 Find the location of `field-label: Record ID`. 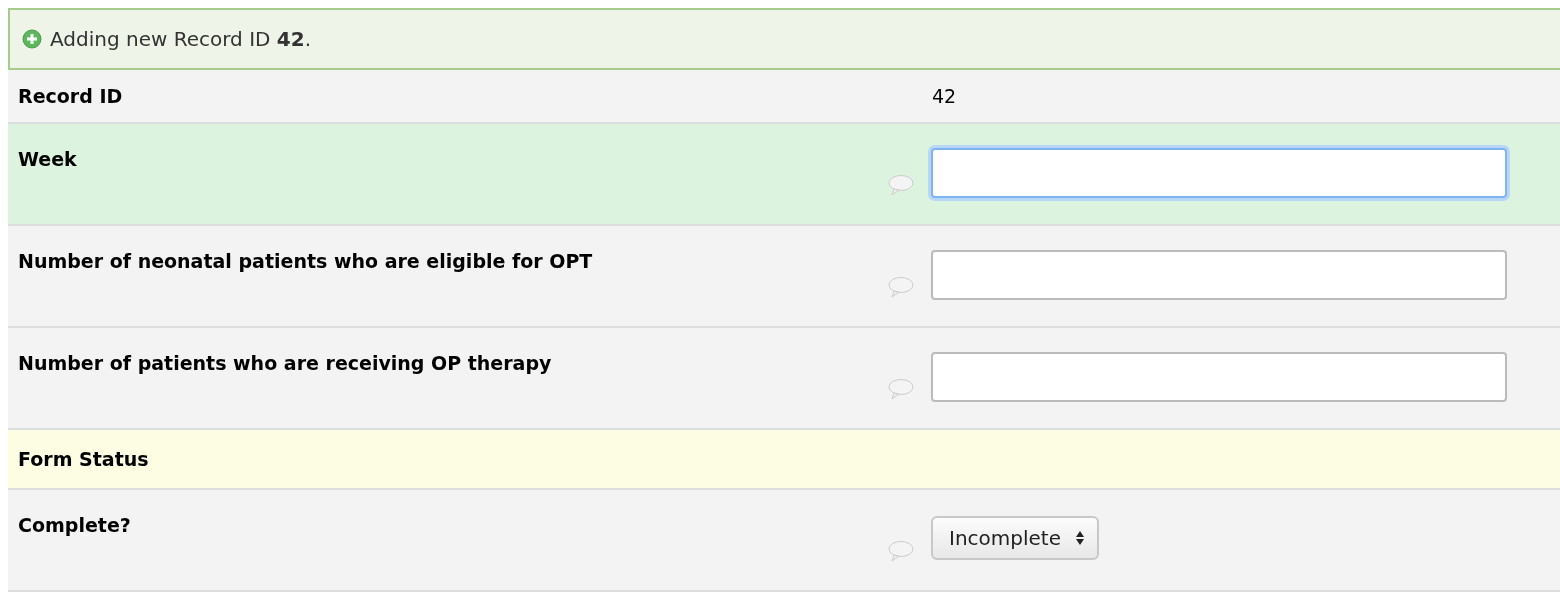

field-label: Record ID is located at coordinates (71, 96).